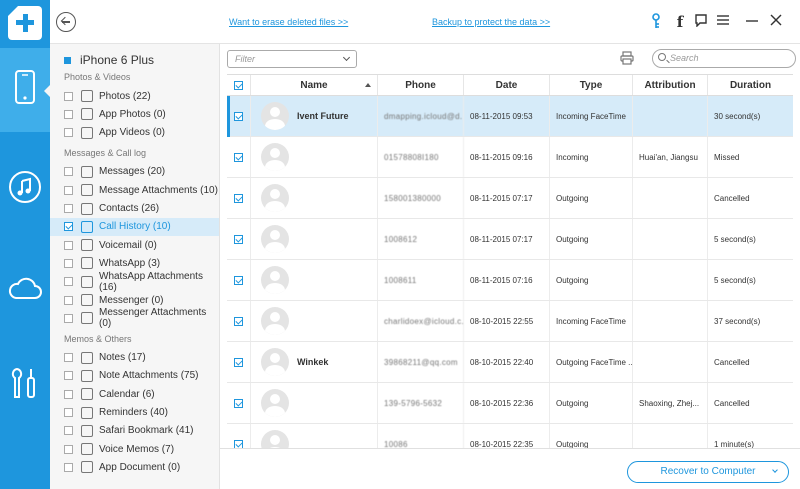 This screenshot has height=489, width=800. What do you see at coordinates (134, 376) in the screenshot?
I see `sidebar-item: Note Attachments (75)` at bounding box center [134, 376].